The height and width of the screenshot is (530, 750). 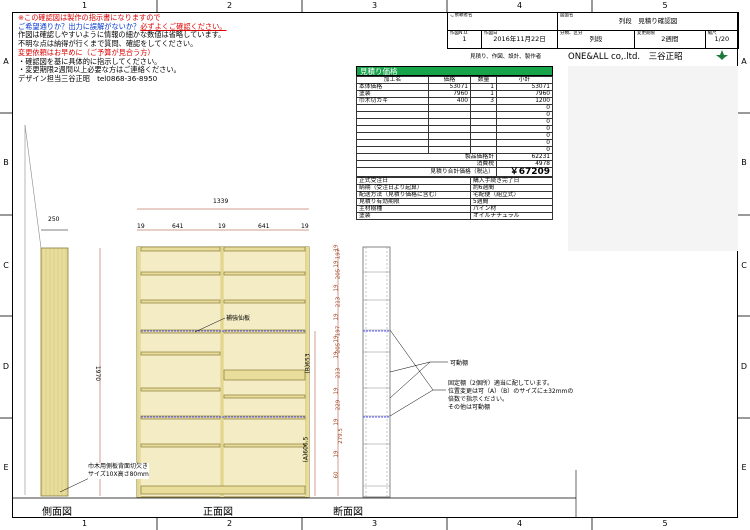 What do you see at coordinates (222, 226) in the screenshot?
I see `dim-19-b: 19` at bounding box center [222, 226].